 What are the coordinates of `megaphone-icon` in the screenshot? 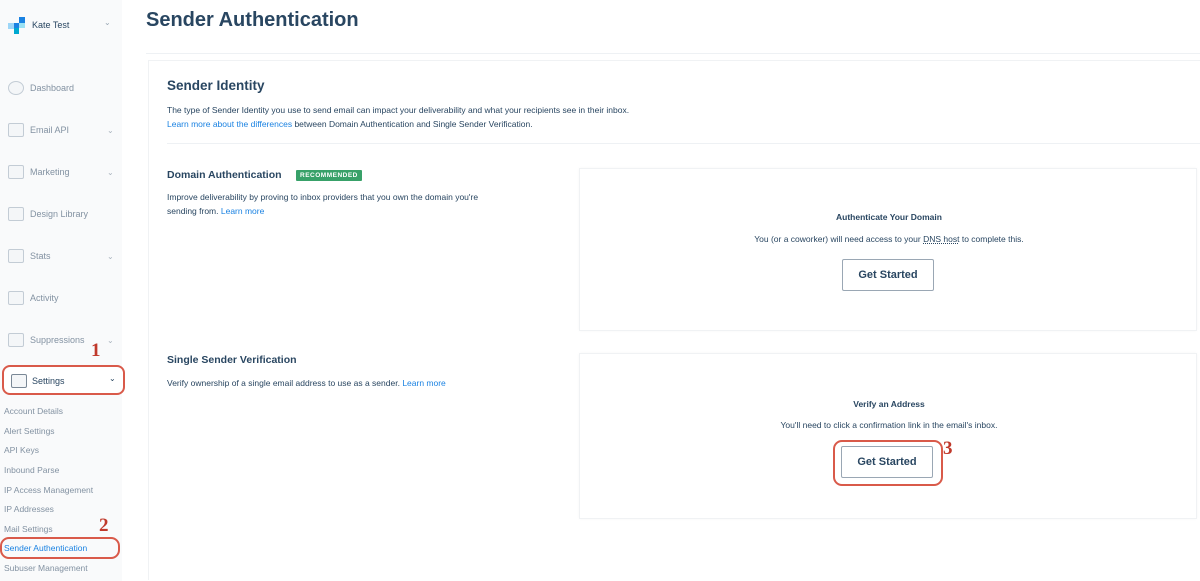 It's located at (16, 172).